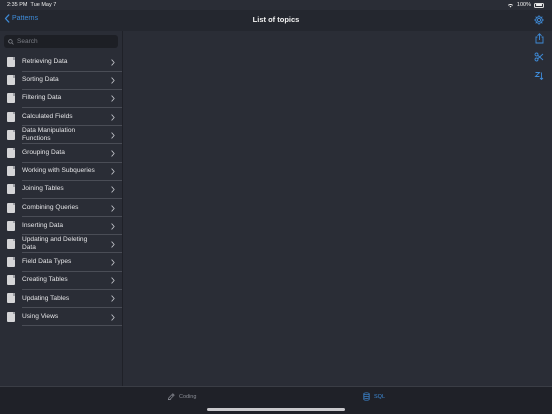 The width and height of the screenshot is (552, 414). I want to click on list-item: Updating Tables, so click(61, 298).